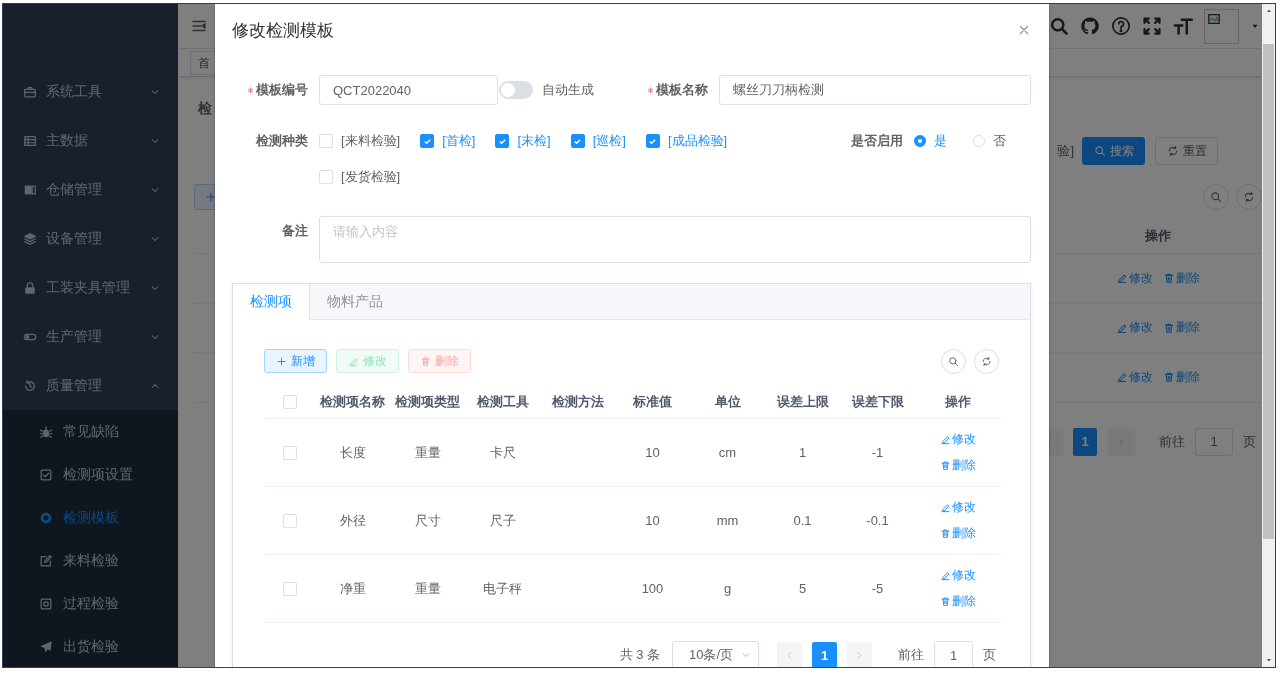  Describe the element at coordinates (271, 302) in the screenshot. I see `tab: 检测项` at that location.